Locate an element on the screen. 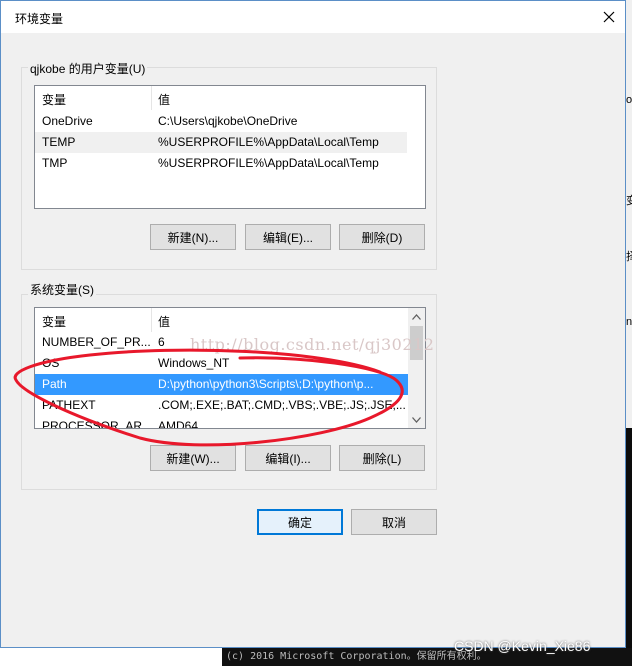  annotation-circle is located at coordinates (208, 397).